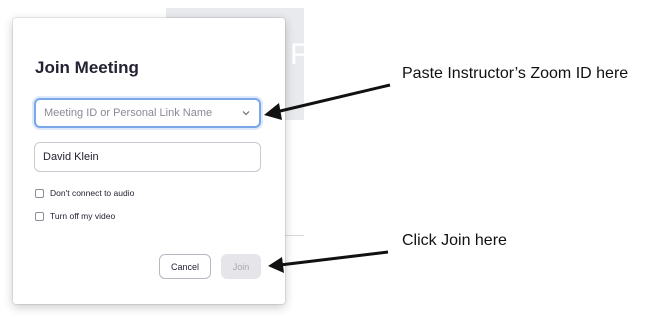 The image size is (667, 318). What do you see at coordinates (454, 240) in the screenshot?
I see `join-annotation: Click Join here` at bounding box center [454, 240].